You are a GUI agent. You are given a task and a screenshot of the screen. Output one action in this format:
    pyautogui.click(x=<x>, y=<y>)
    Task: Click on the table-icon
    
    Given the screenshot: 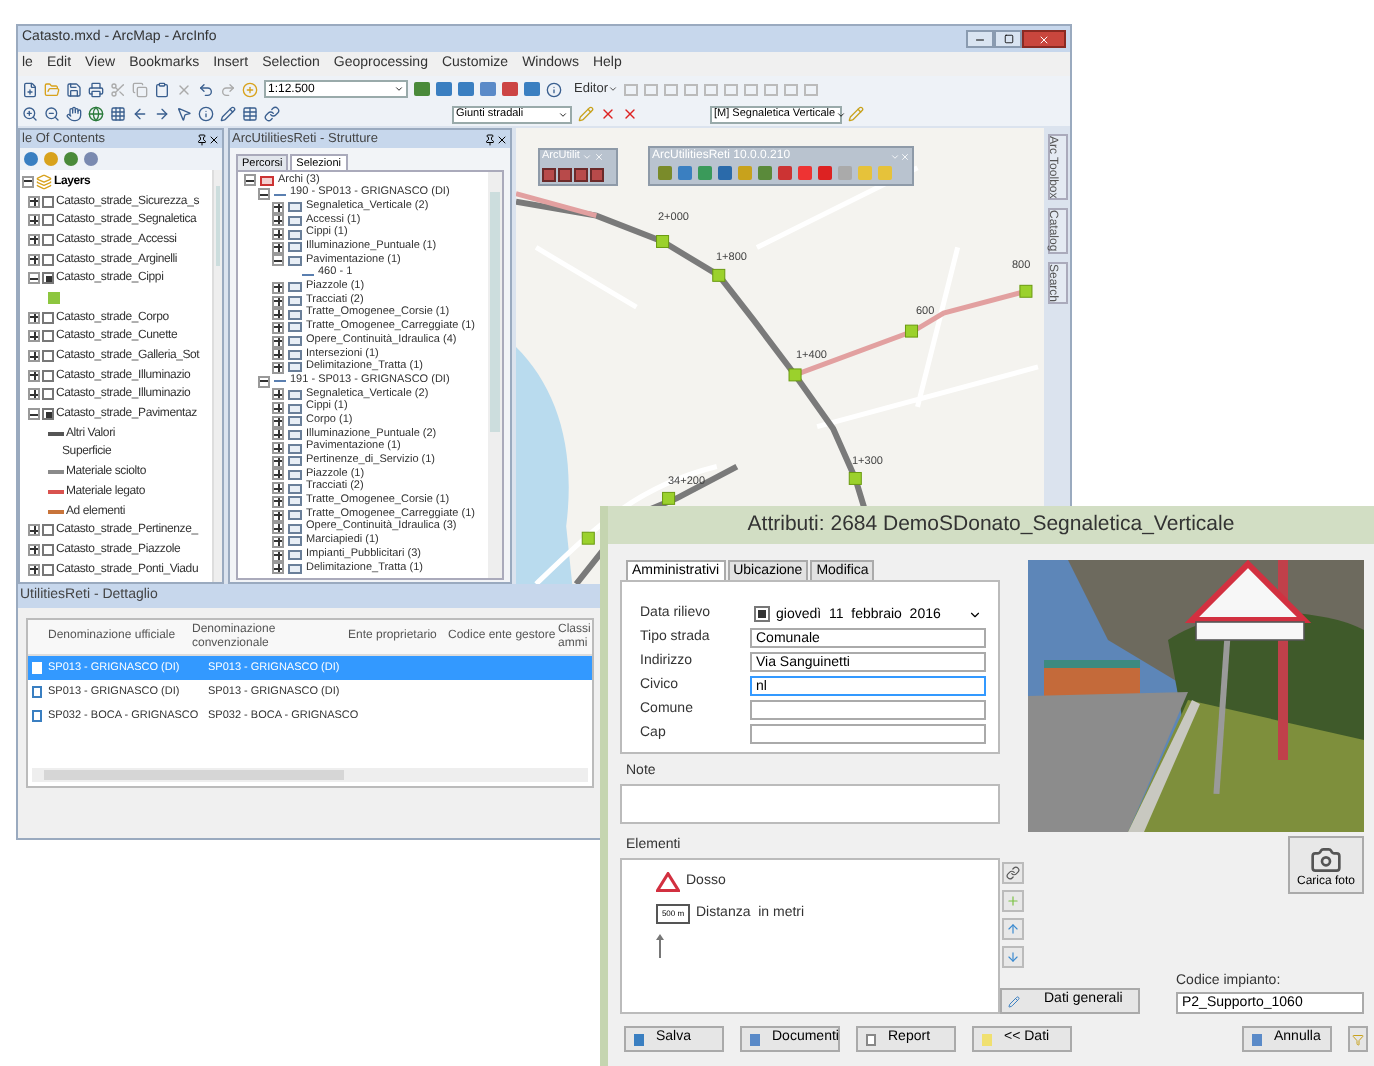 What is the action you would take?
    pyautogui.click(x=250, y=114)
    